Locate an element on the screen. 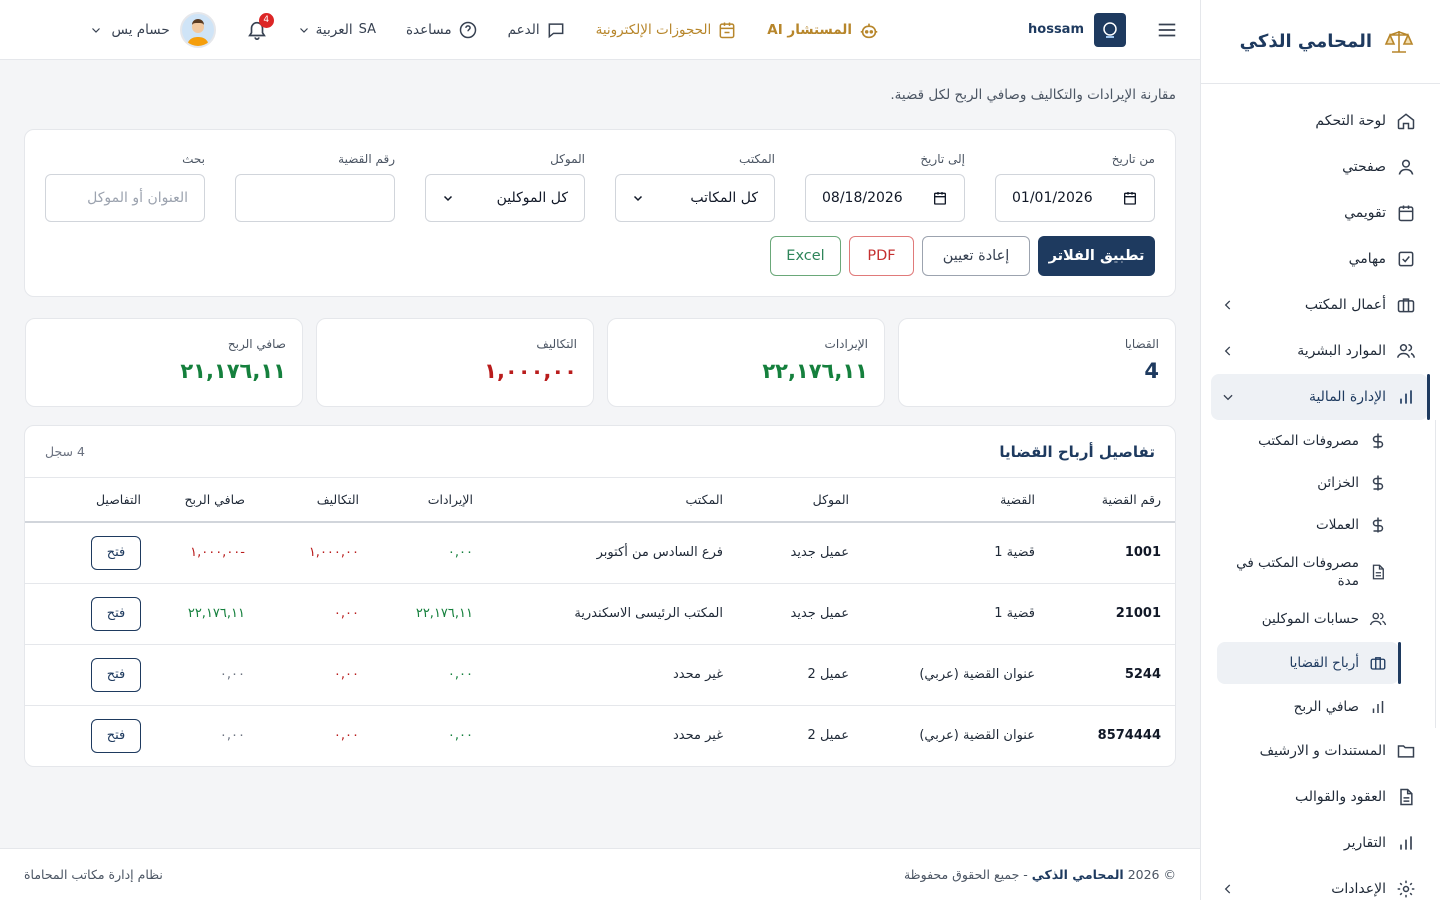 Image resolution: width=1440 pixels, height=900 pixels. sidebar-item-settings: الإعدادات is located at coordinates (1320, 883).